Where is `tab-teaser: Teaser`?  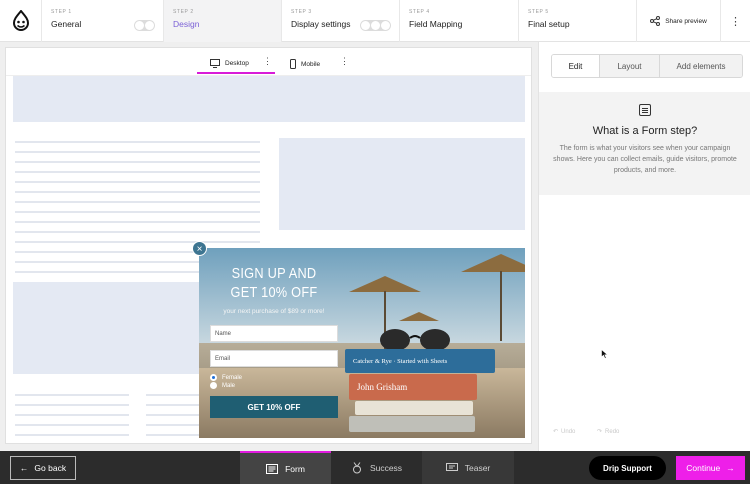 tab-teaser: Teaser is located at coordinates (468, 467).